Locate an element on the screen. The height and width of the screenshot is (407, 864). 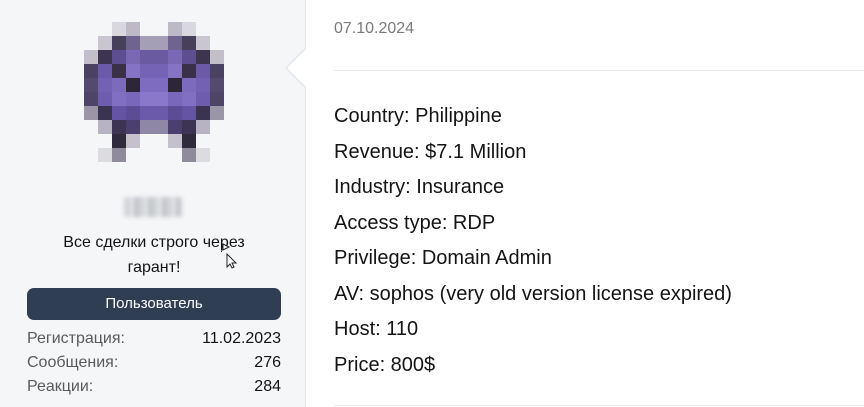
user-title-line: Все сделки строго через is located at coordinates (154, 242).